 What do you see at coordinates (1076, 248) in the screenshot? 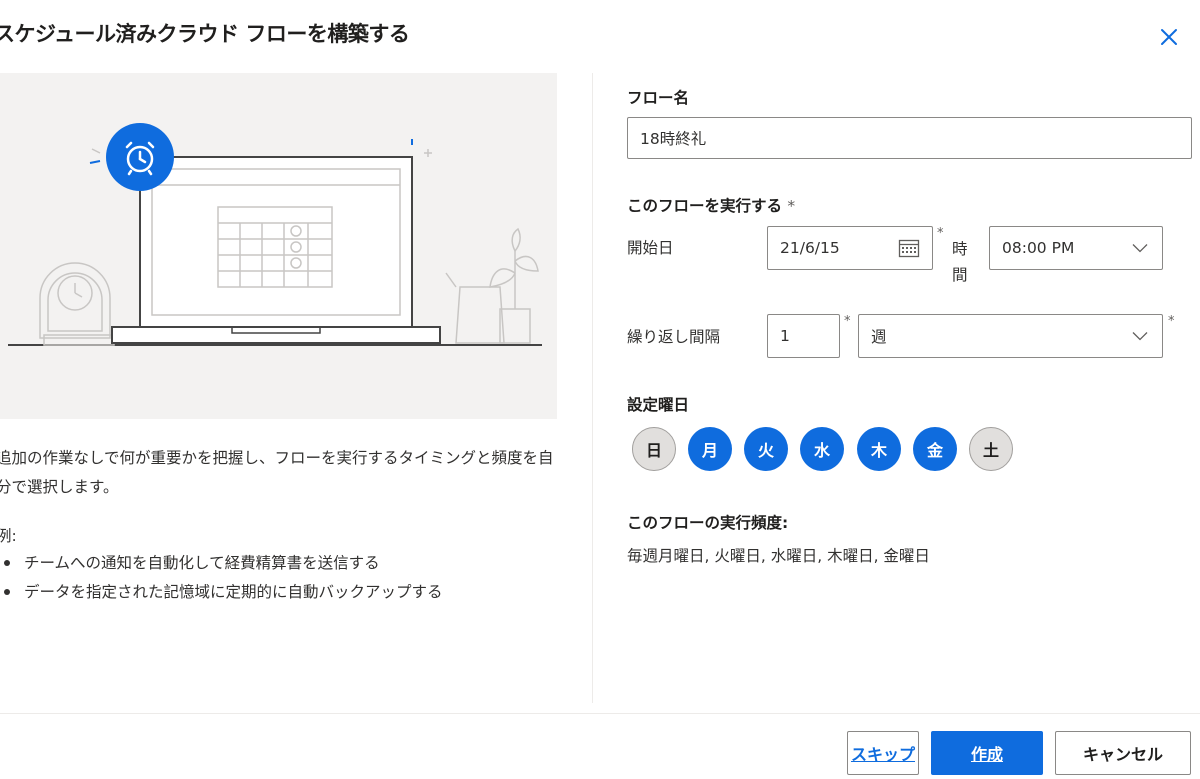
I see `time-dropdown: 08:00 PM` at bounding box center [1076, 248].